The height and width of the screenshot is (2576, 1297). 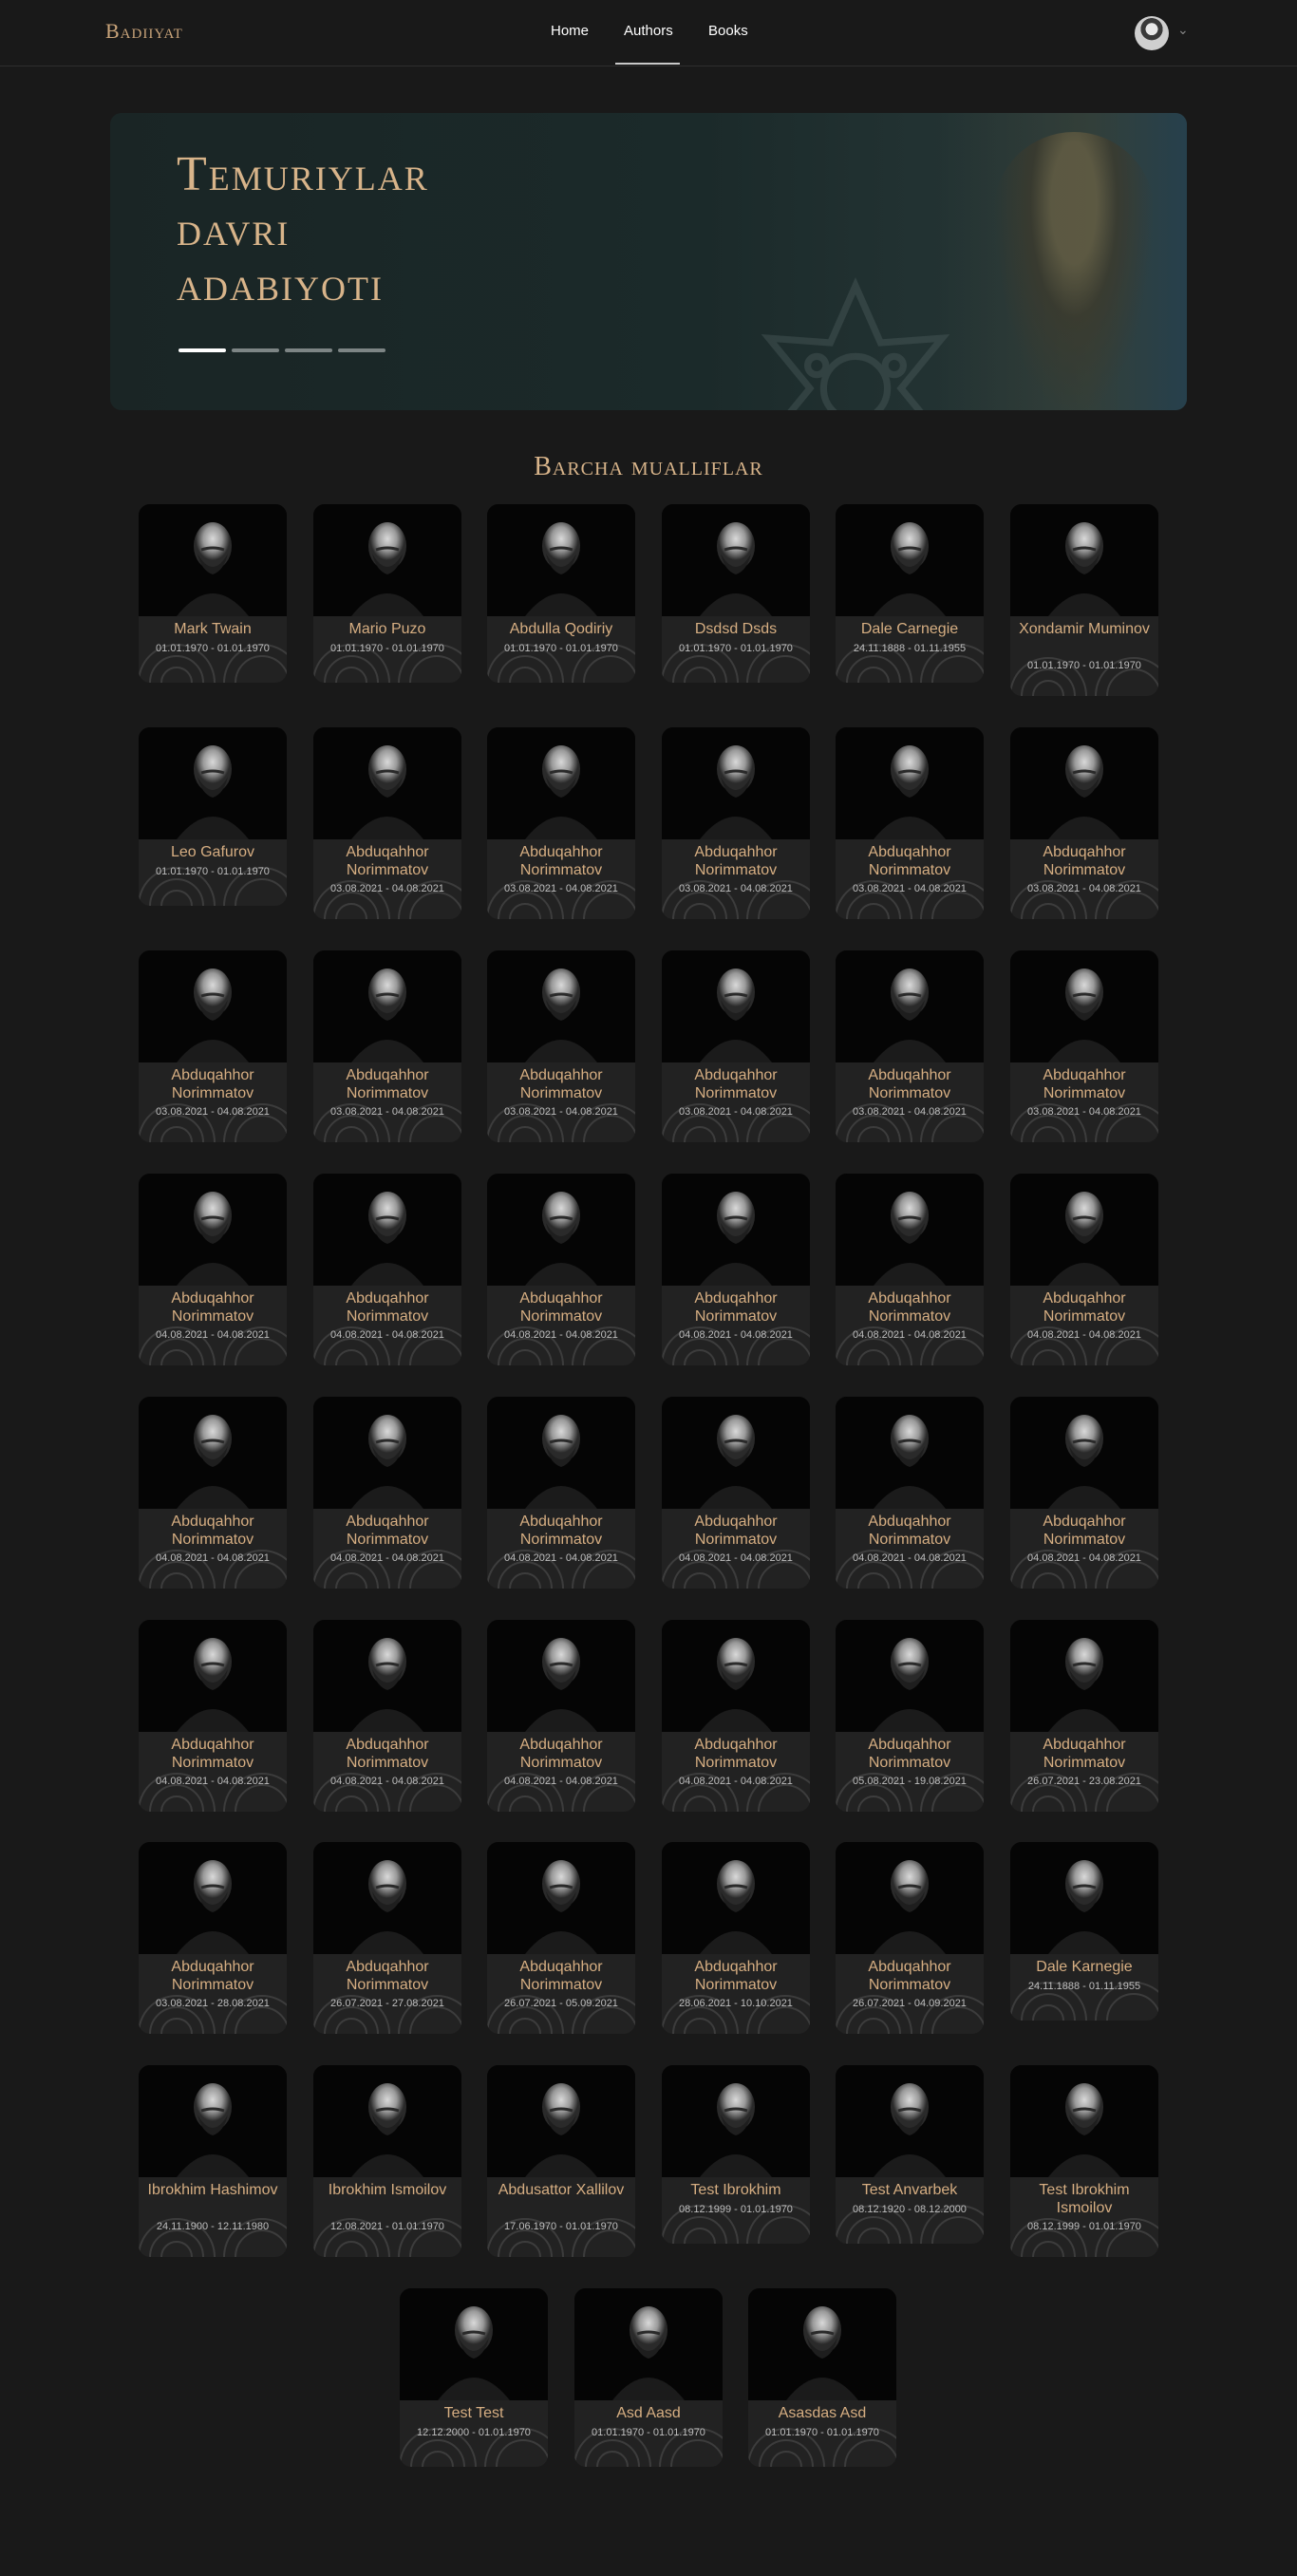 What do you see at coordinates (213, 593) in the screenshot?
I see `author-card: Mark Twain 01.01.1970 - 01.01.1970` at bounding box center [213, 593].